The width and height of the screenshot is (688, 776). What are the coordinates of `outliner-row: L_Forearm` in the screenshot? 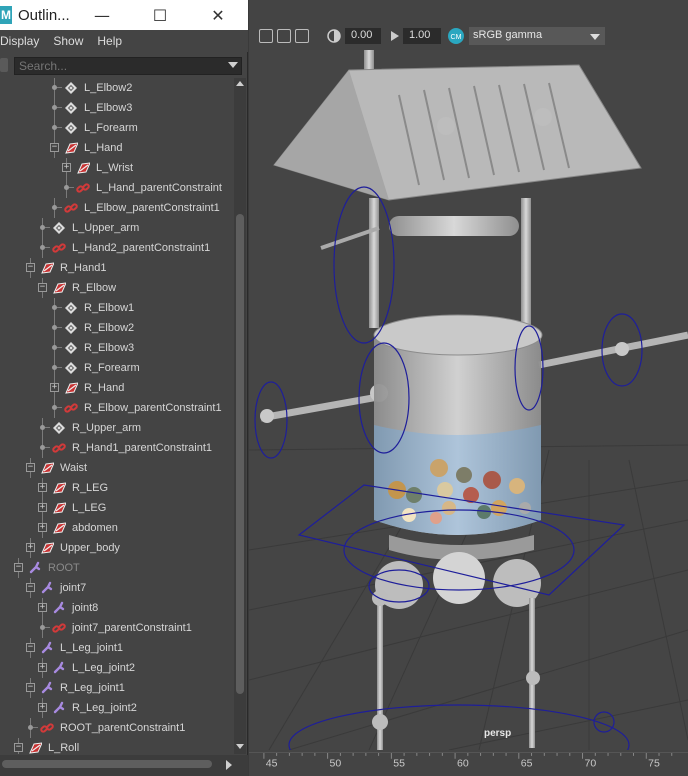 It's located at (117, 128).